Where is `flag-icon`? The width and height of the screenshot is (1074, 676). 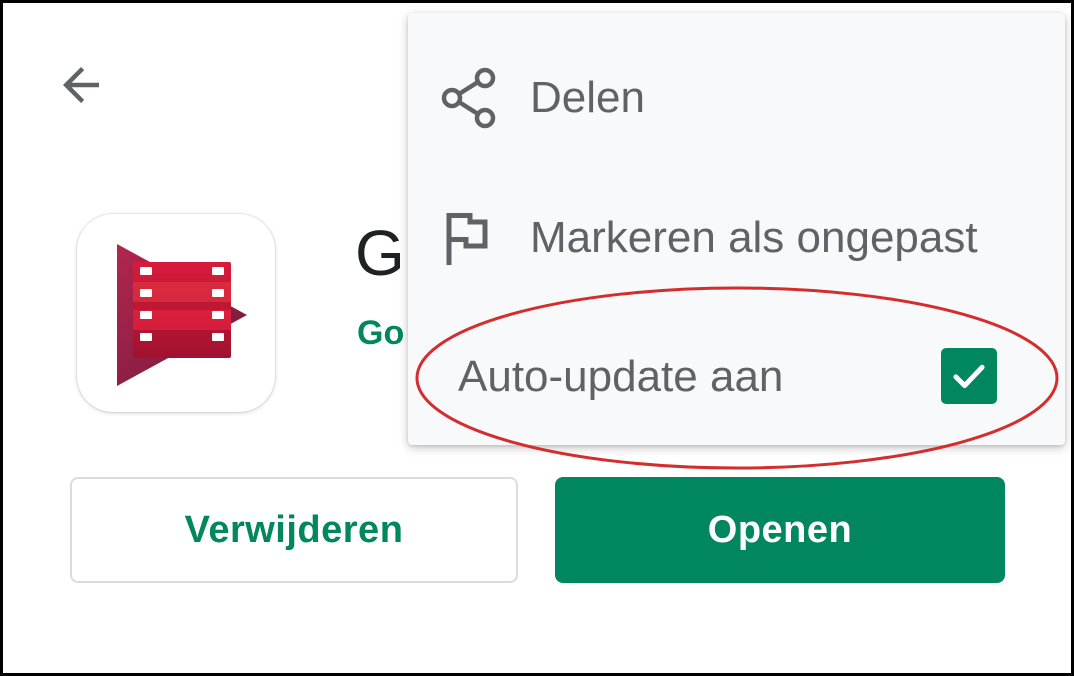
flag-icon is located at coordinates (467, 238).